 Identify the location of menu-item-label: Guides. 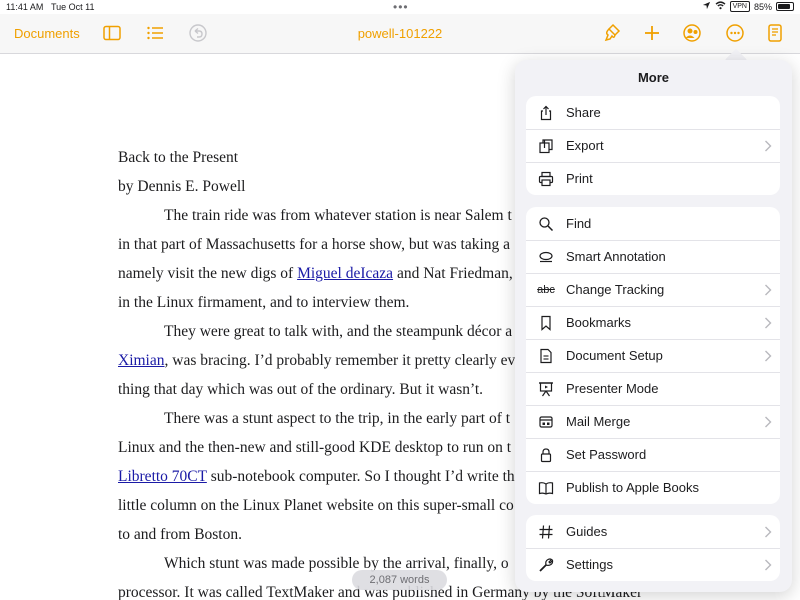
(587, 531).